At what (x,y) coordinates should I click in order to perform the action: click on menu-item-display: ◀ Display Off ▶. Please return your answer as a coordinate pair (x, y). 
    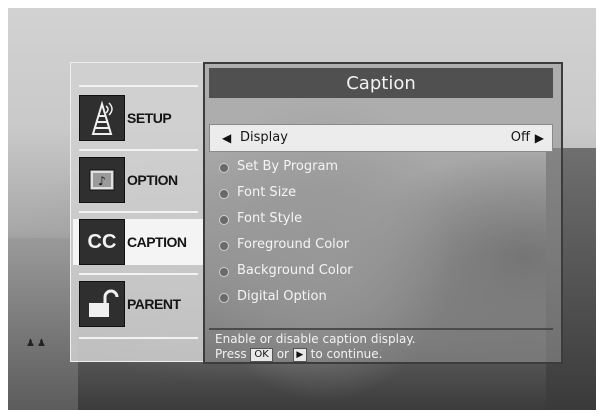
    Looking at the image, I should click on (381, 138).